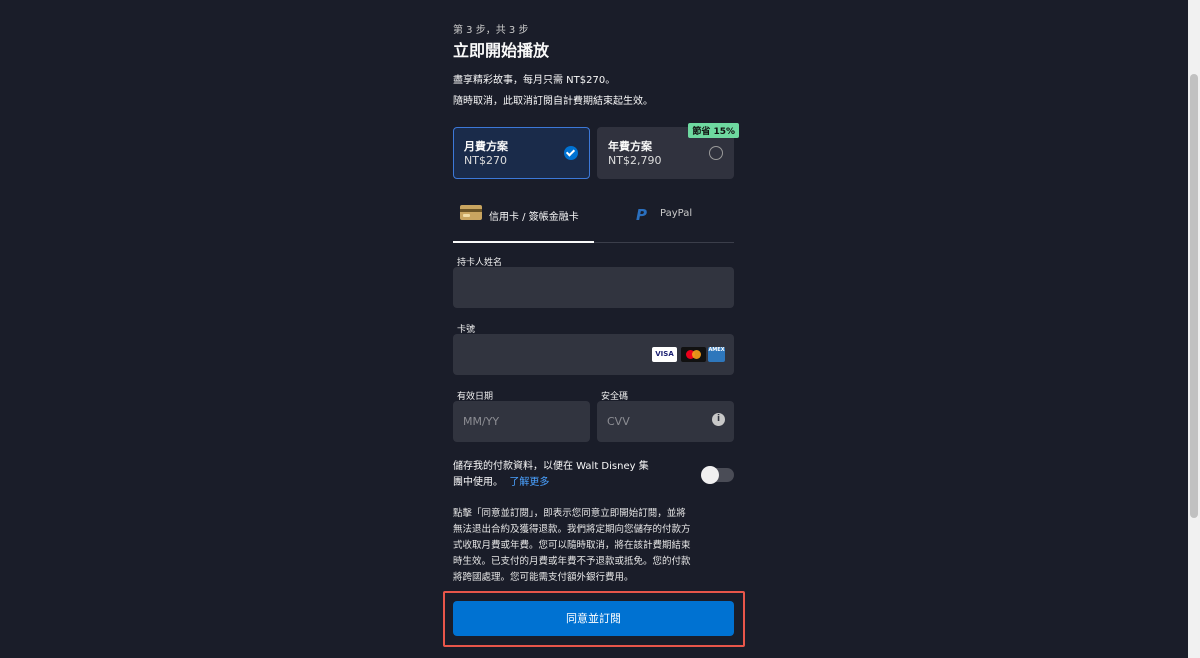 This screenshot has height=658, width=1200. Describe the element at coordinates (553, 101) in the screenshot. I see `intro-cancel-text: 隨時取消，此取消訂閱自計費期結束起生效。` at that location.